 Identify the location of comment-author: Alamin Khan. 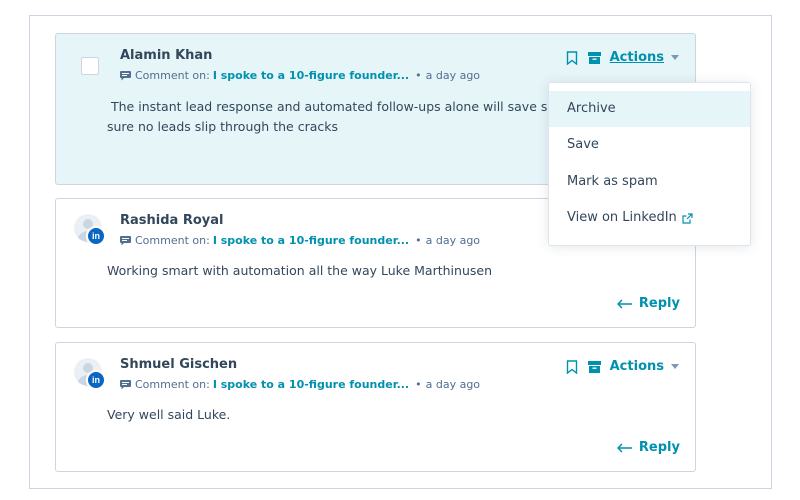
(166, 55).